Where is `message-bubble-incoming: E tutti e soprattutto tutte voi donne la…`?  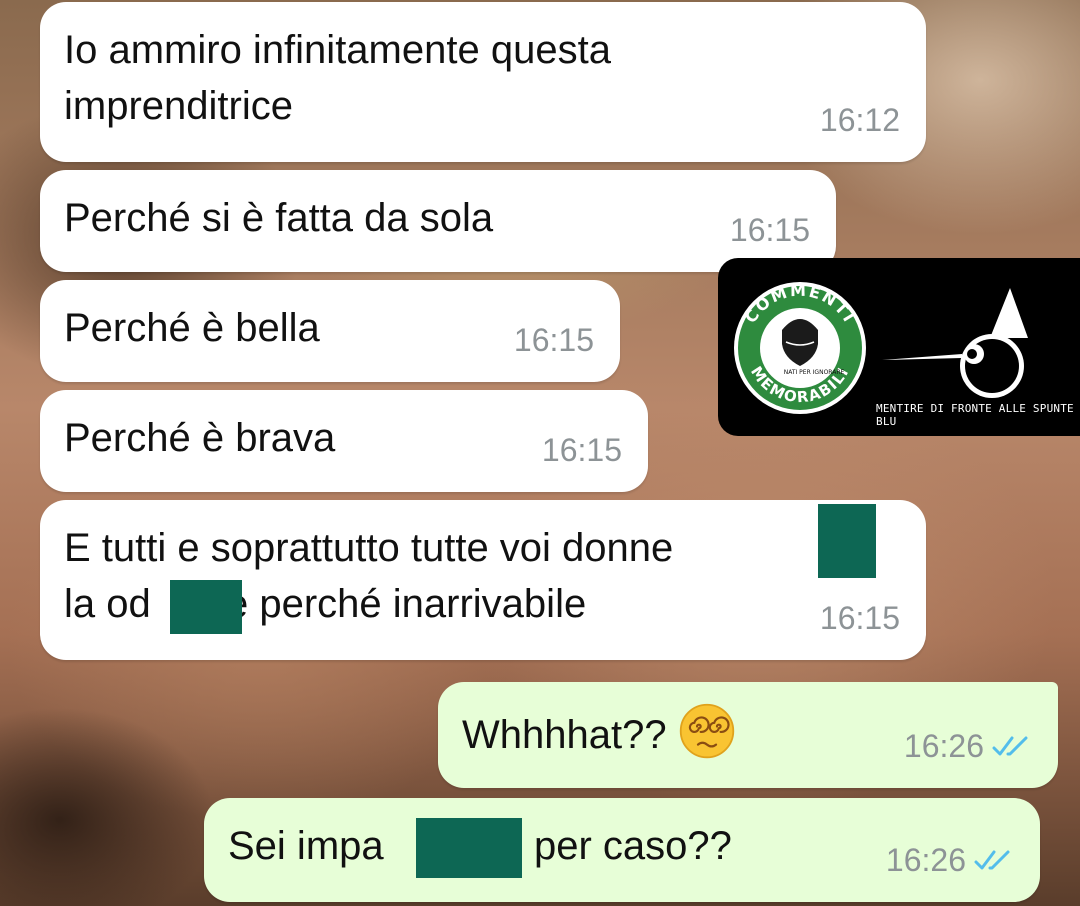
message-bubble-incoming: E tutti e soprattutto tutte voi donne la… is located at coordinates (483, 580).